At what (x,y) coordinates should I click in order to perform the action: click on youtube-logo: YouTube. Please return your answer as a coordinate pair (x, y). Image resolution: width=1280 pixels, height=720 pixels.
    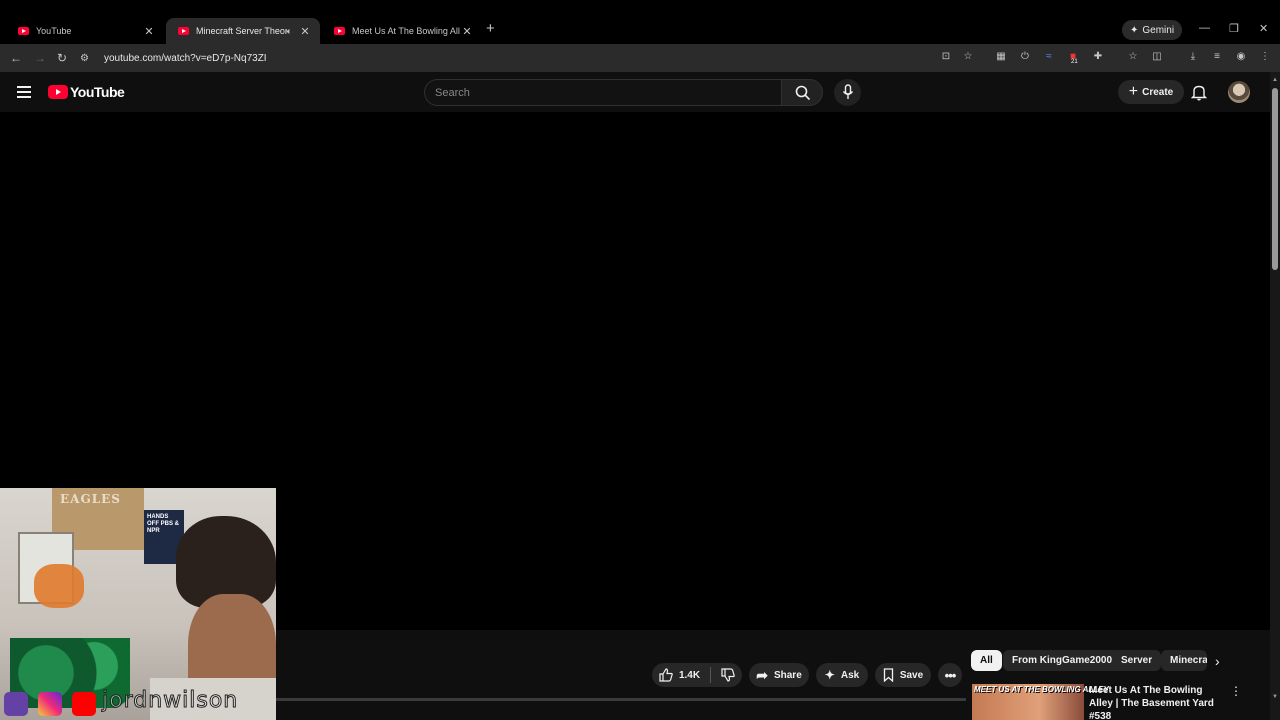
    Looking at the image, I should click on (86, 92).